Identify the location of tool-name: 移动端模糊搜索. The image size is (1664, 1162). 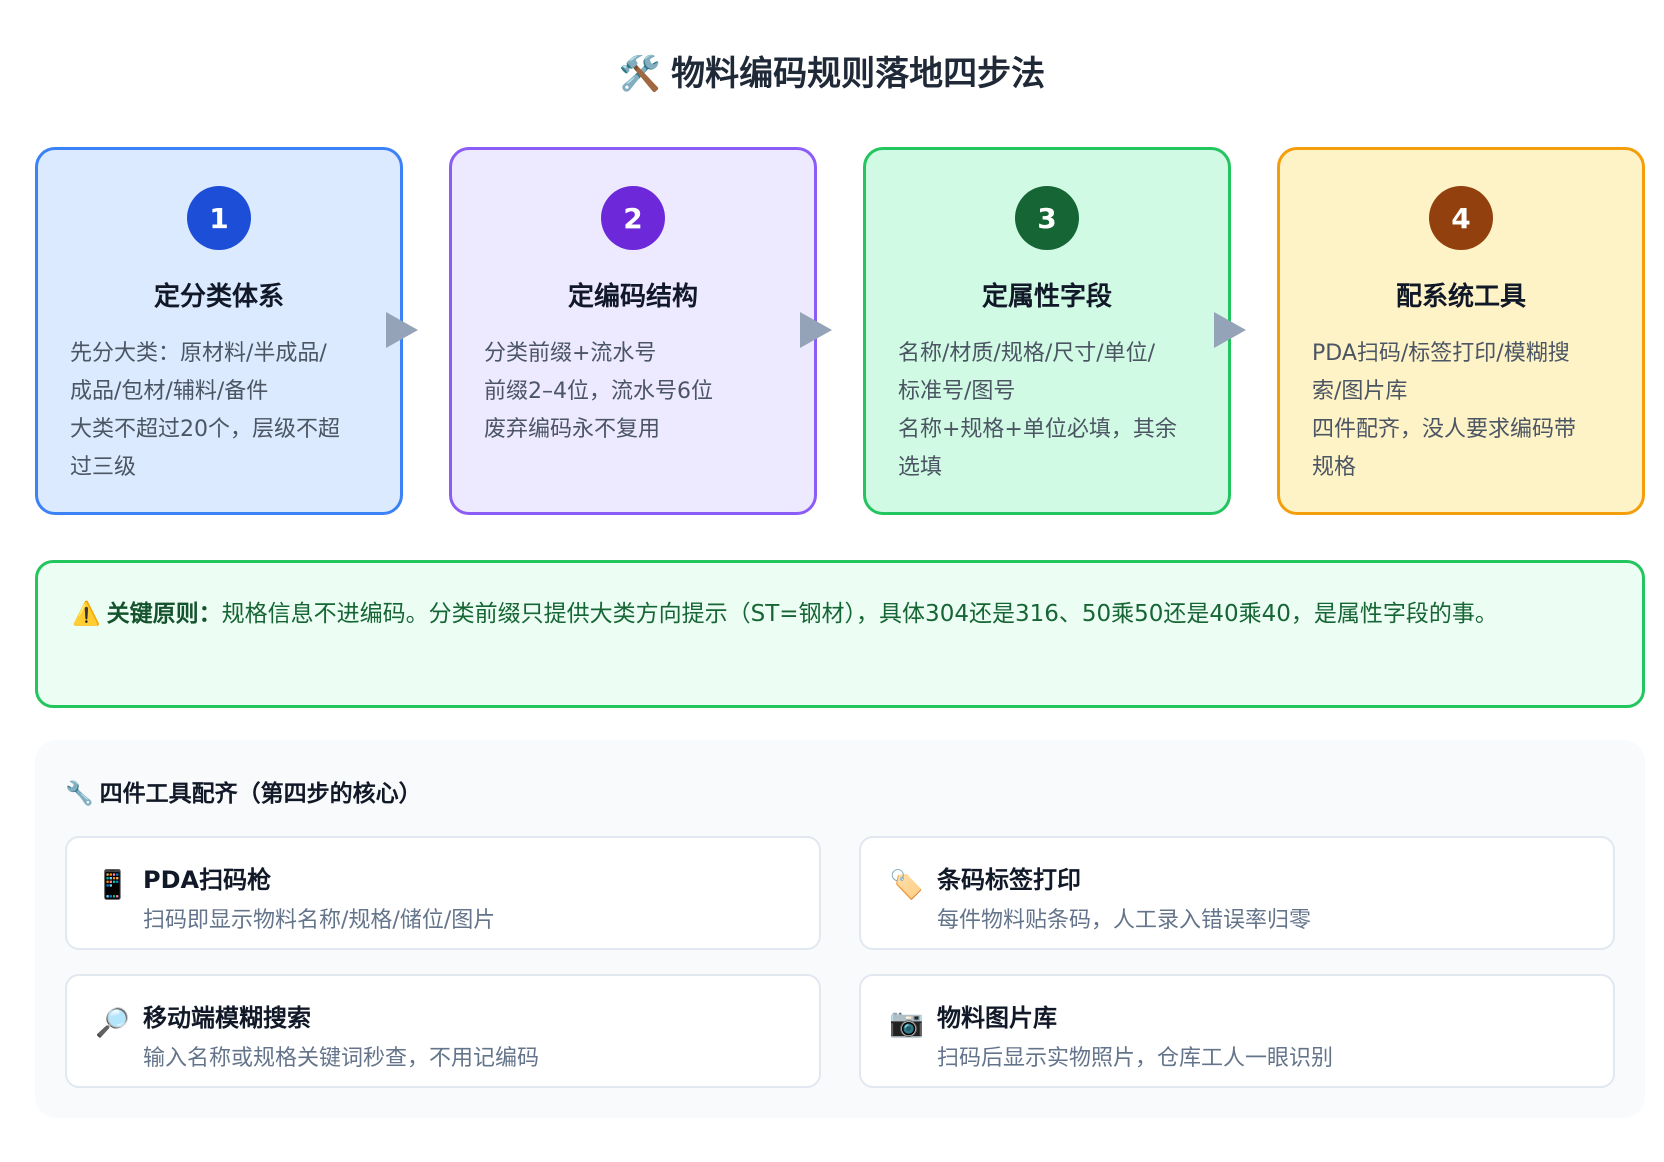
(227, 1018).